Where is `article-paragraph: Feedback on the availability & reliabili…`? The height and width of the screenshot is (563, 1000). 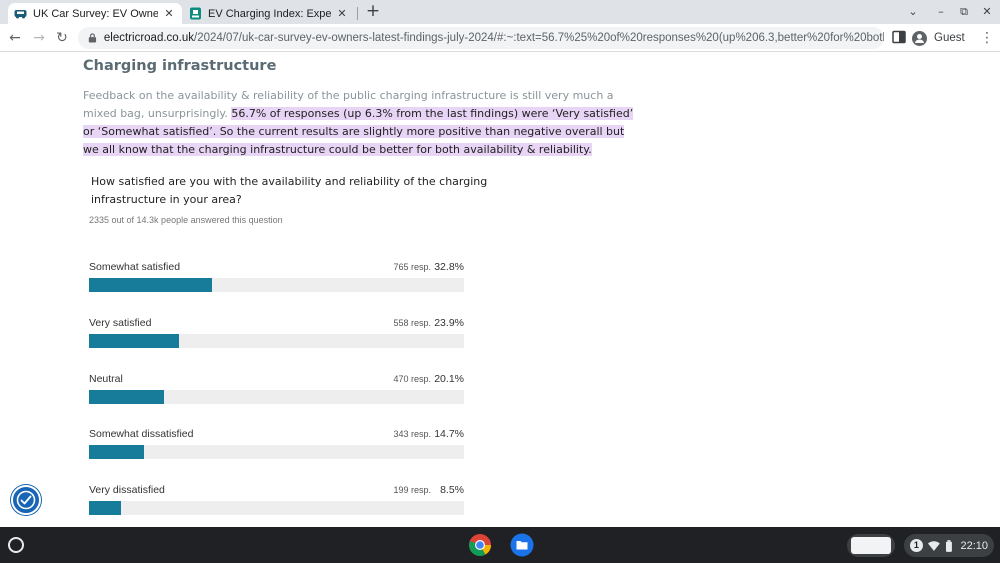 article-paragraph: Feedback on the availability & reliabili… is located at coordinates (361, 123).